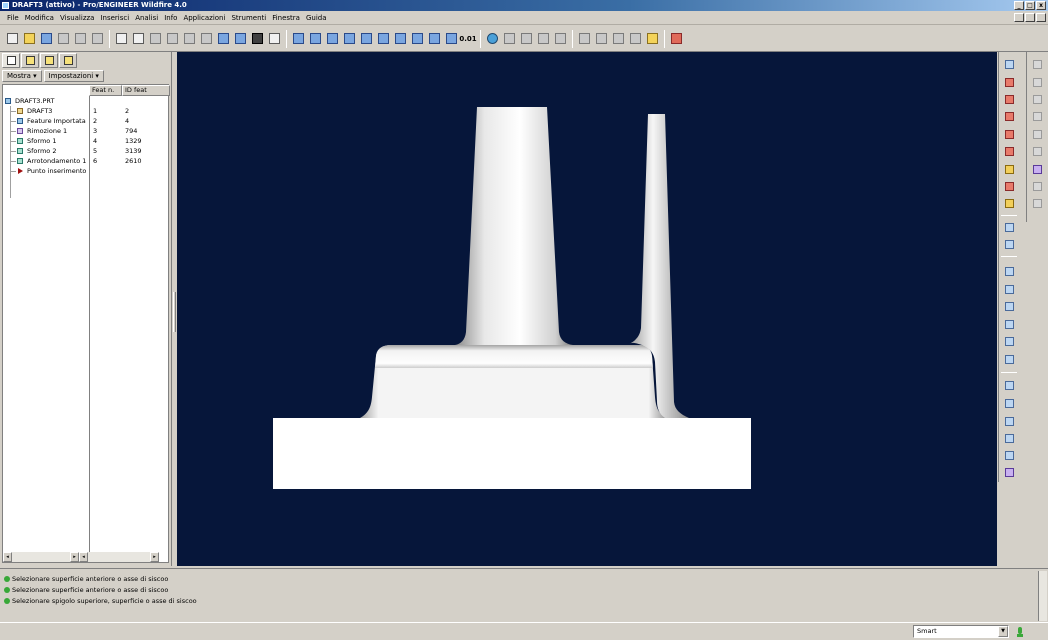  Describe the element at coordinates (451, 39) in the screenshot. I see `view-manager-icon` at that location.